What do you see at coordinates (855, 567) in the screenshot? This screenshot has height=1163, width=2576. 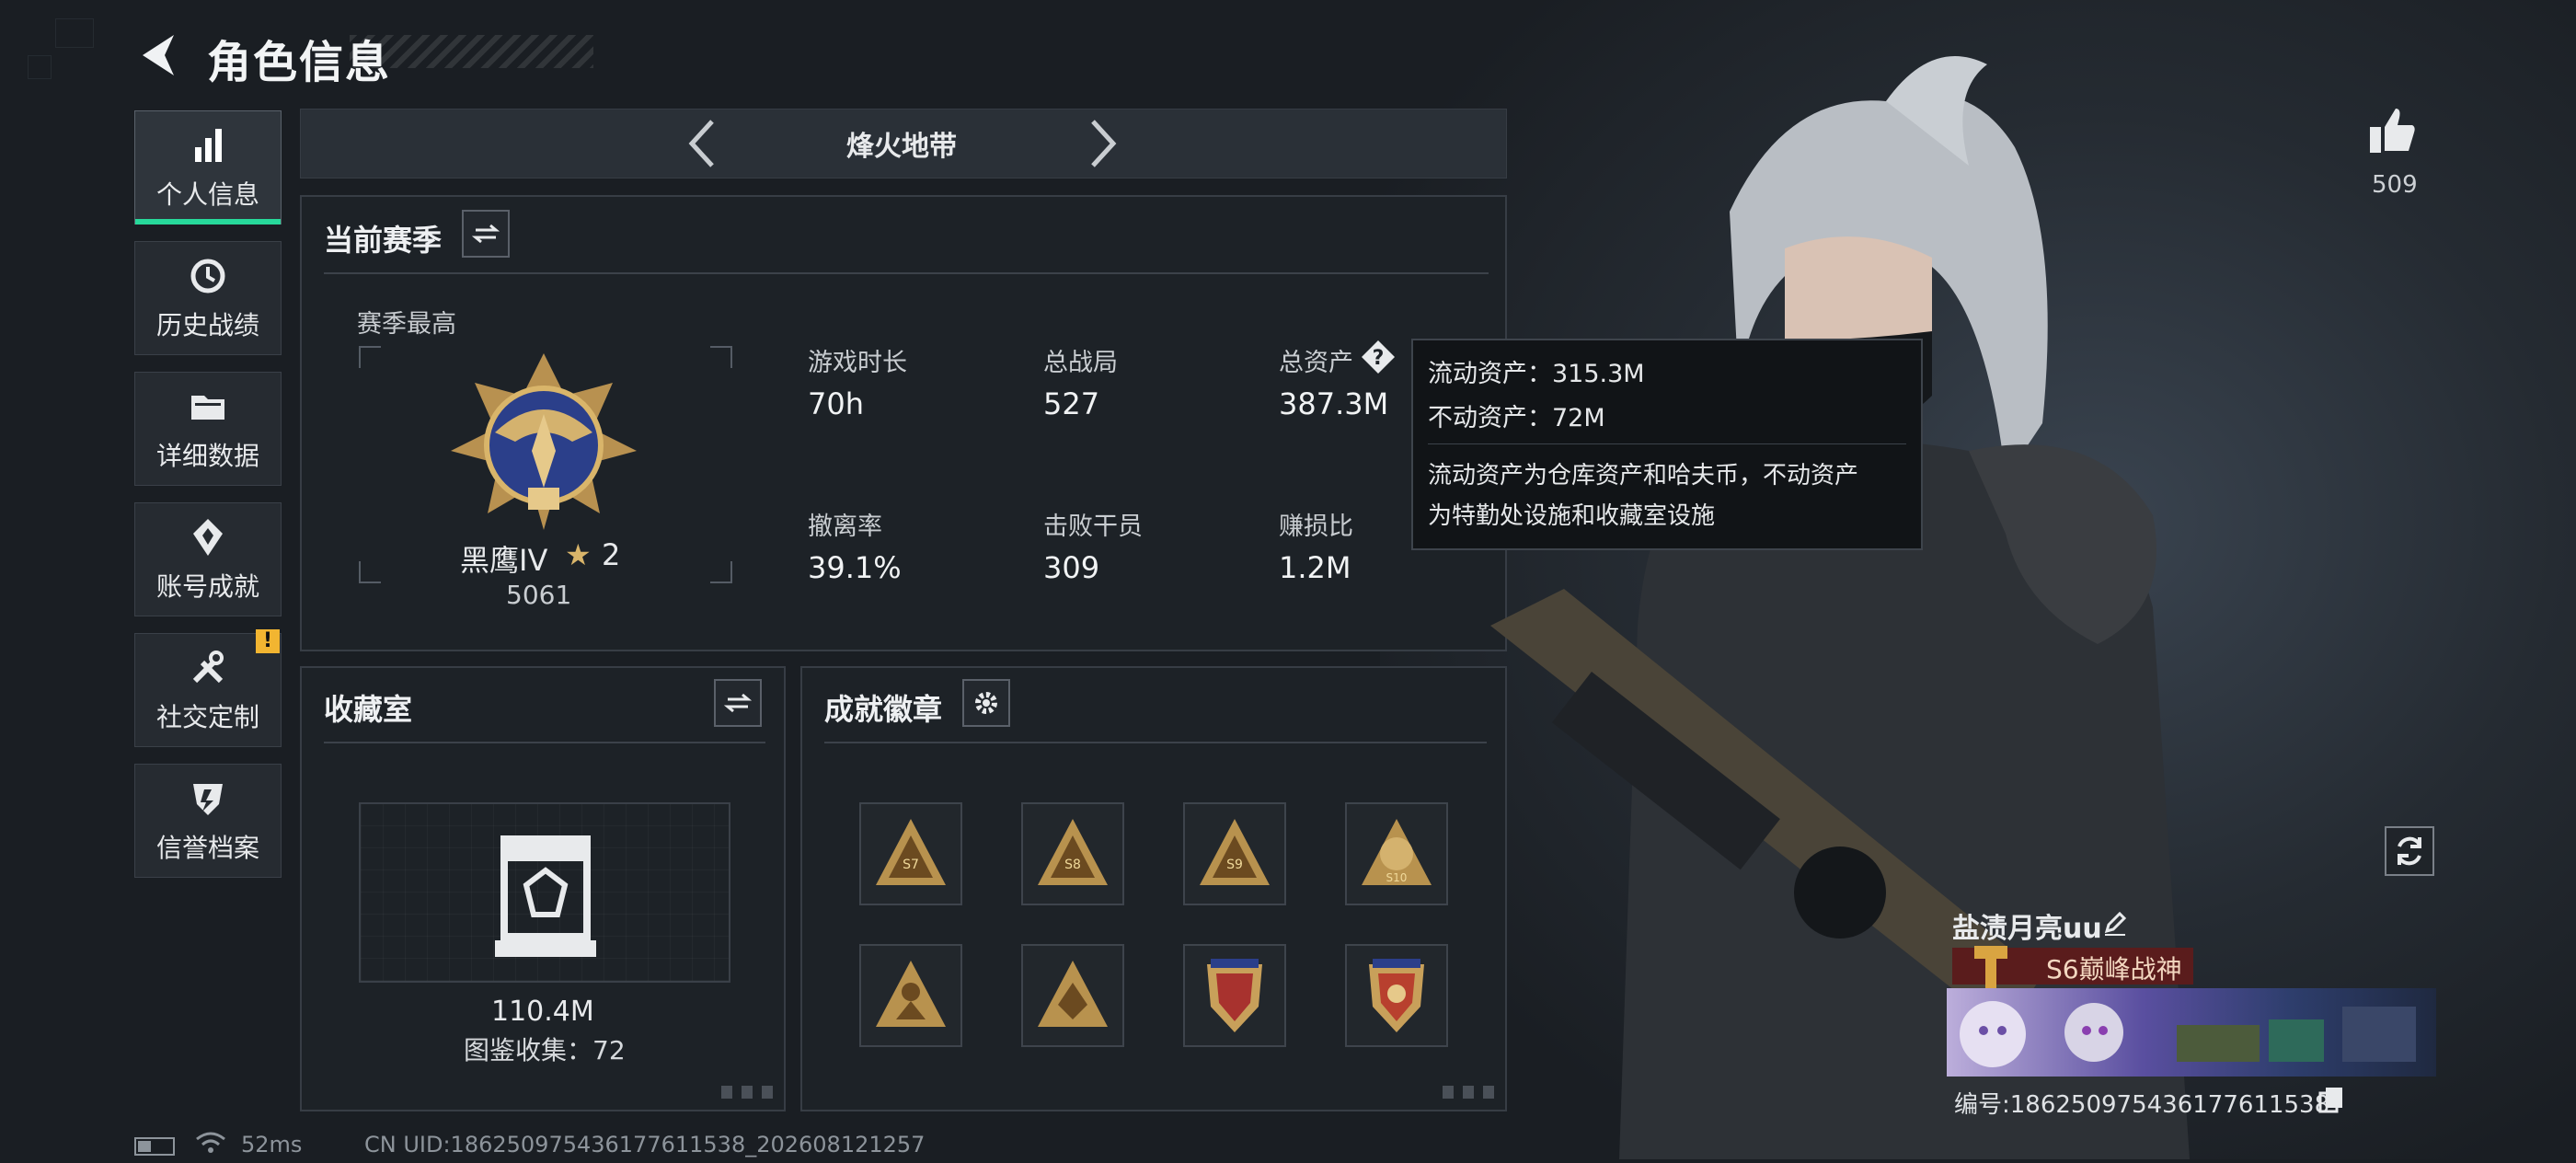 I see `stat-value-extraction-rate: 39.1%` at bounding box center [855, 567].